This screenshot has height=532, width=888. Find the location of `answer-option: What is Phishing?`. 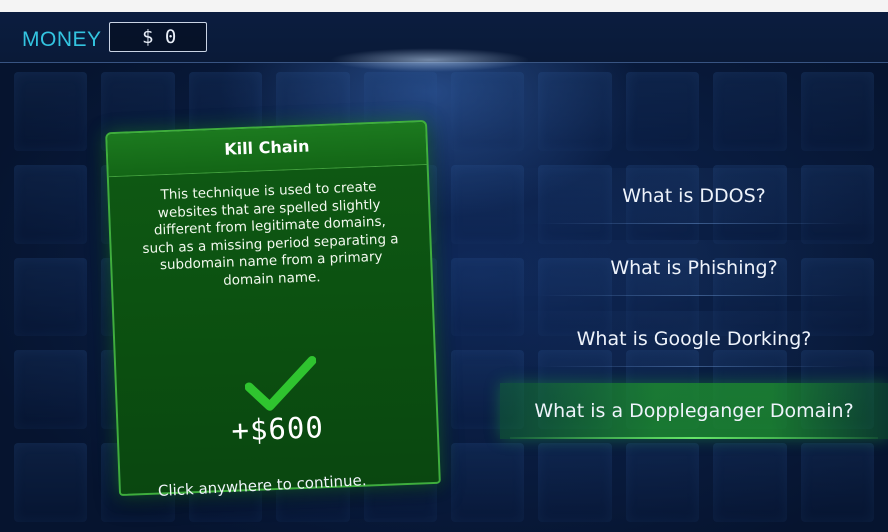

answer-option: What is Phishing? is located at coordinates (694, 268).